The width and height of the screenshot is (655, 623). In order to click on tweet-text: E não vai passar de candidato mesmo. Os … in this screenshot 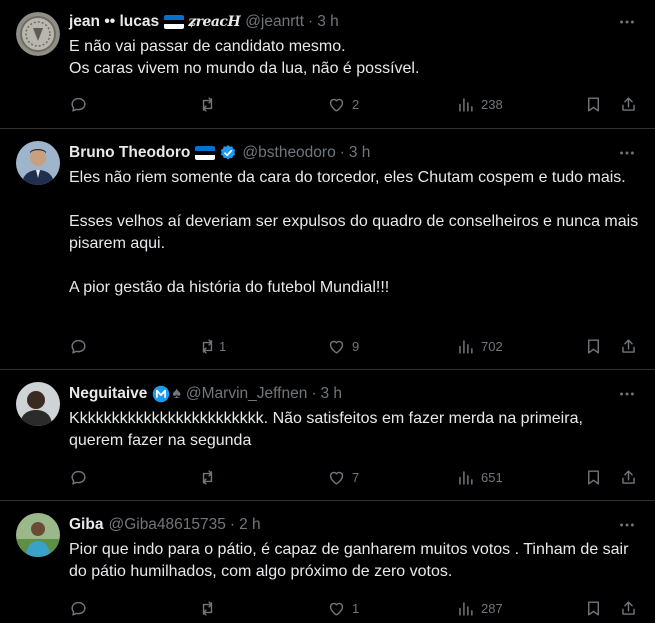, I will do `click(244, 57)`.